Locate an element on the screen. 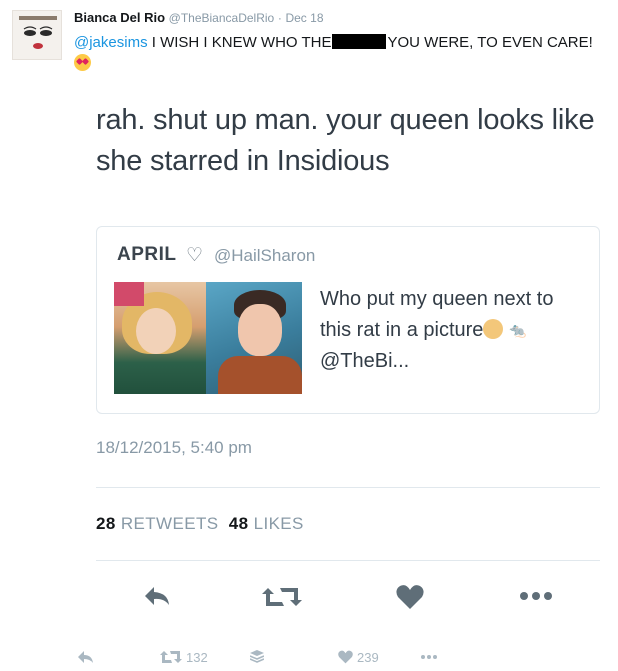  face-avatar-icon is located at coordinates (37, 35).